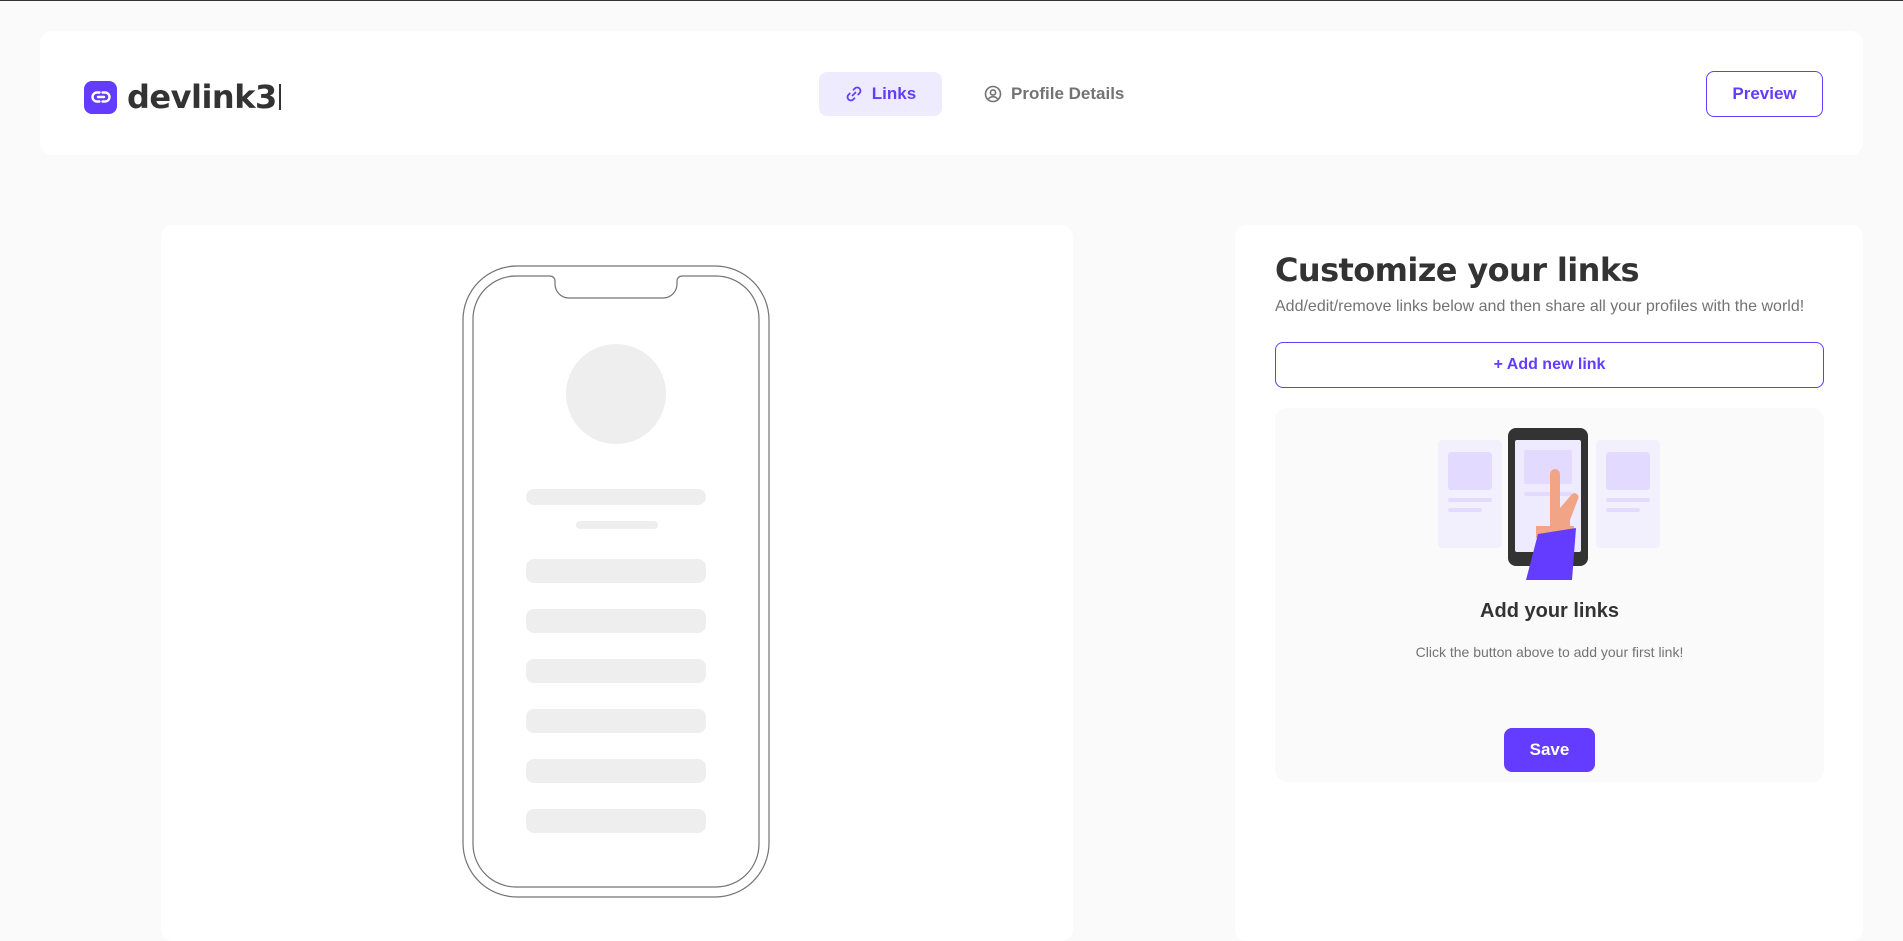 This screenshot has width=1903, height=941. What do you see at coordinates (279, 97) in the screenshot?
I see `text-cursor` at bounding box center [279, 97].